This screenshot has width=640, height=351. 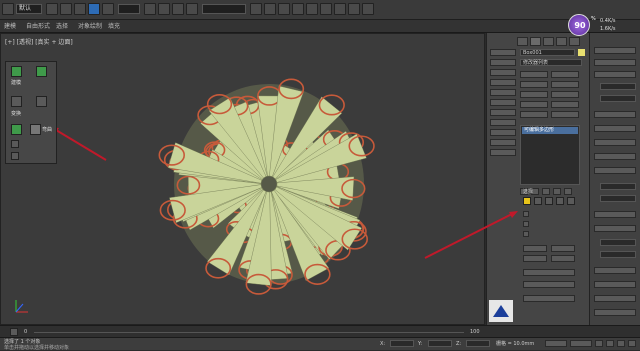 I want to click on set-key-button, so click(x=581, y=343).